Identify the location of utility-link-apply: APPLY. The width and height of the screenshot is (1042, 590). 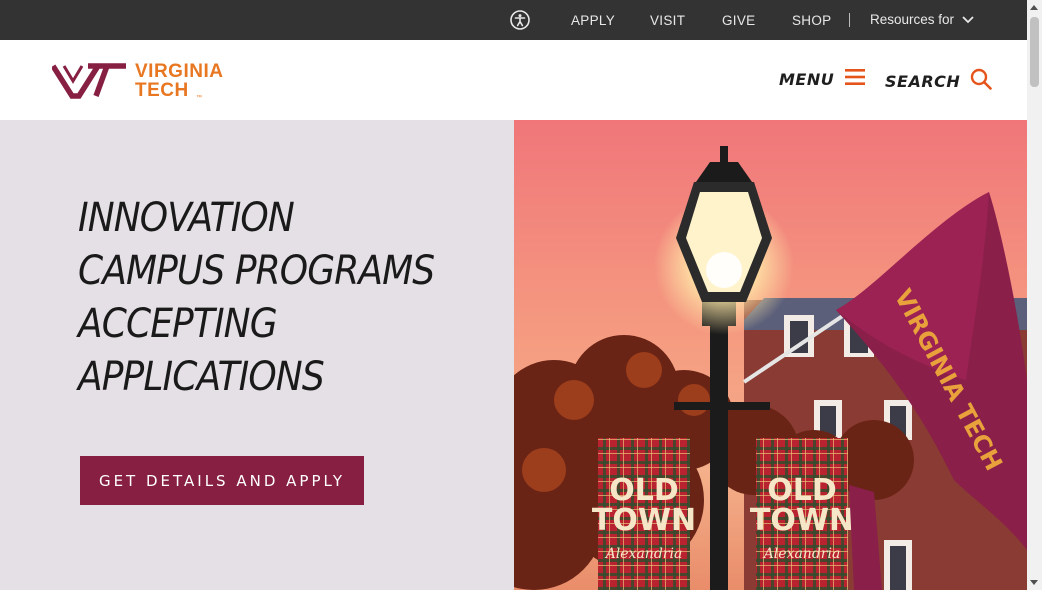
(593, 20).